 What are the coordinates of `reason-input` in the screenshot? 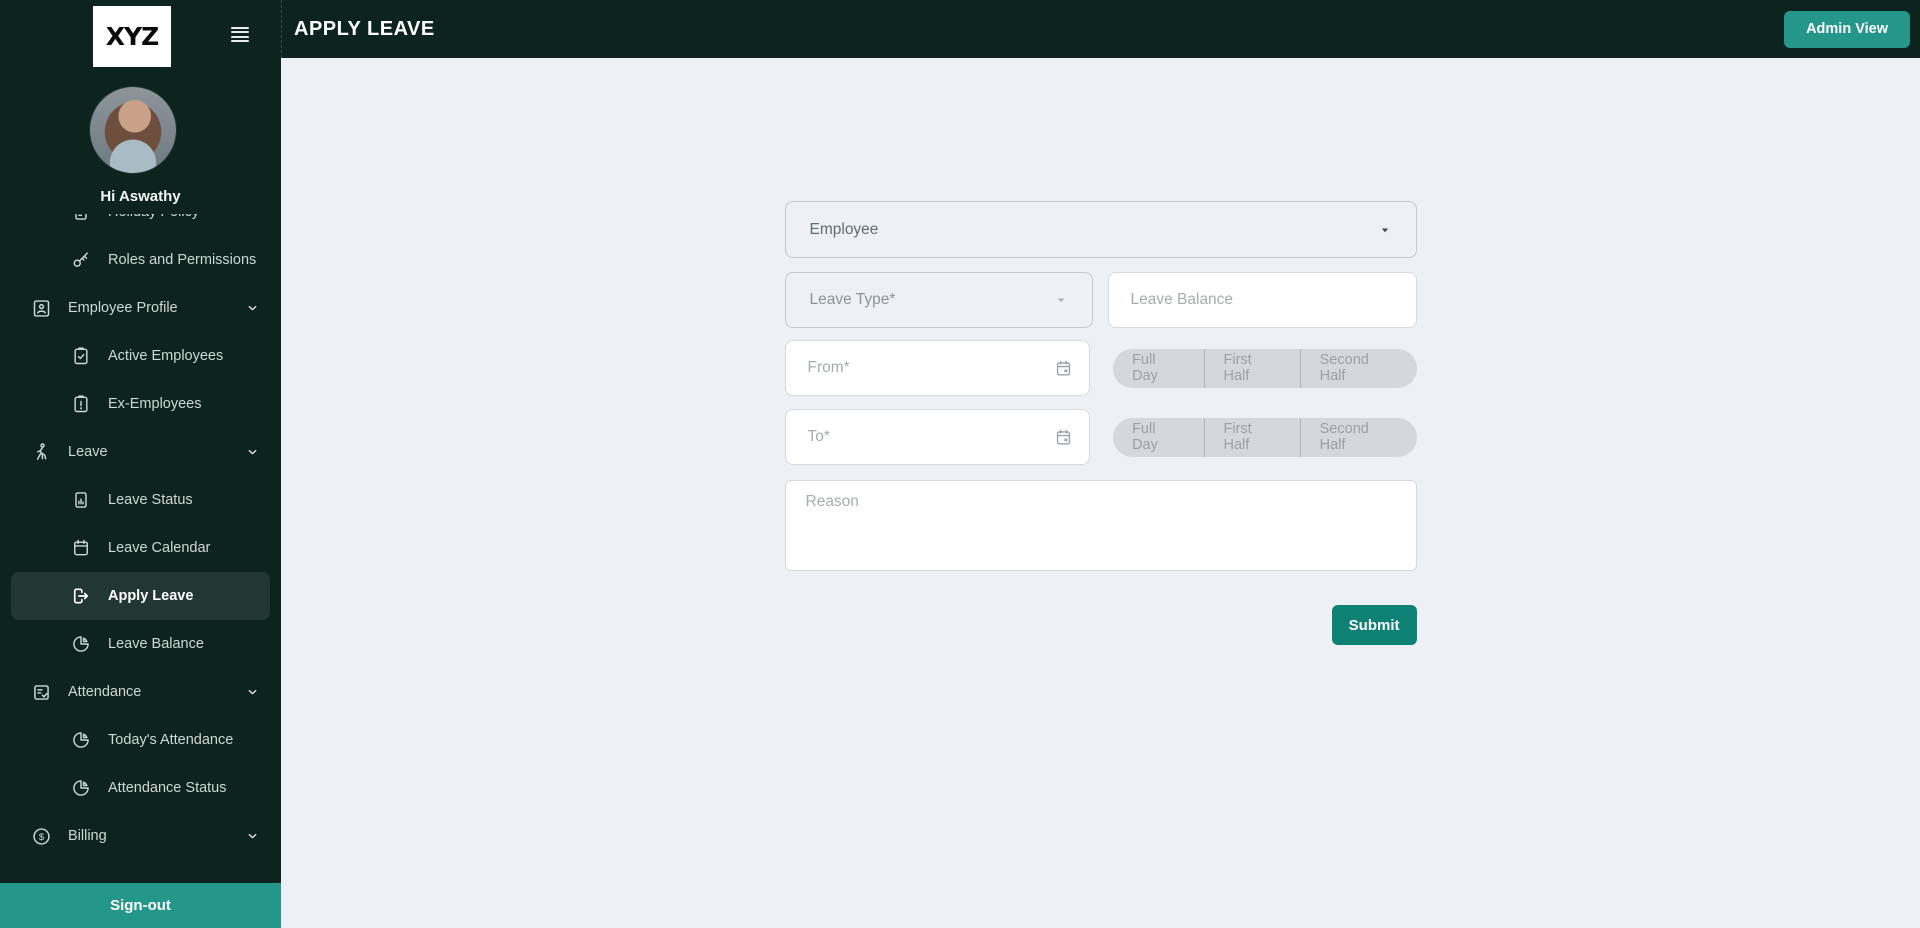 It's located at (1100, 525).